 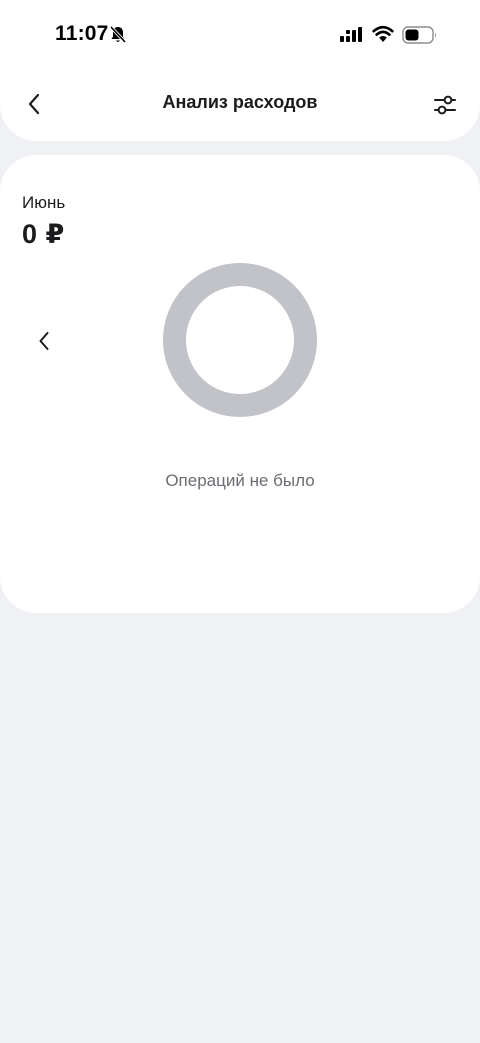 What do you see at coordinates (419, 35) in the screenshot?
I see `battery-icon` at bounding box center [419, 35].